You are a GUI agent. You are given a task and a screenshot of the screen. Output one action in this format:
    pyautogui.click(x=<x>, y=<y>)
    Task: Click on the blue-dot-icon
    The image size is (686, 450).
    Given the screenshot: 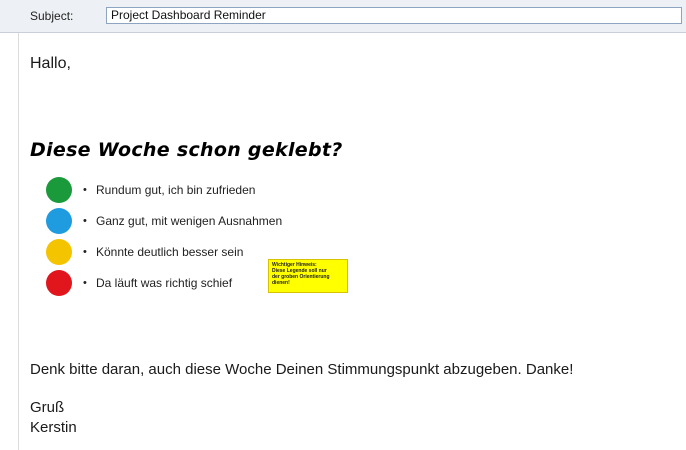 What is the action you would take?
    pyautogui.click(x=59, y=221)
    